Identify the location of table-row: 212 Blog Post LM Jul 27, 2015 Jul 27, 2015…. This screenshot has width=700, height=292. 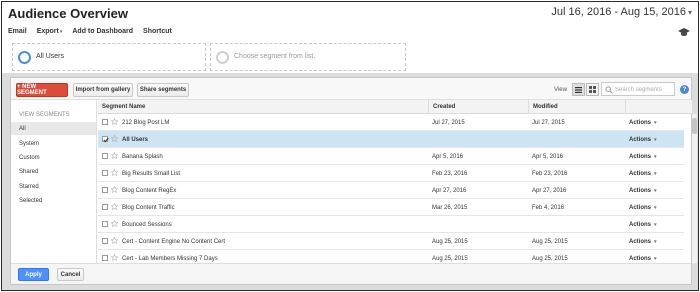
(391, 122).